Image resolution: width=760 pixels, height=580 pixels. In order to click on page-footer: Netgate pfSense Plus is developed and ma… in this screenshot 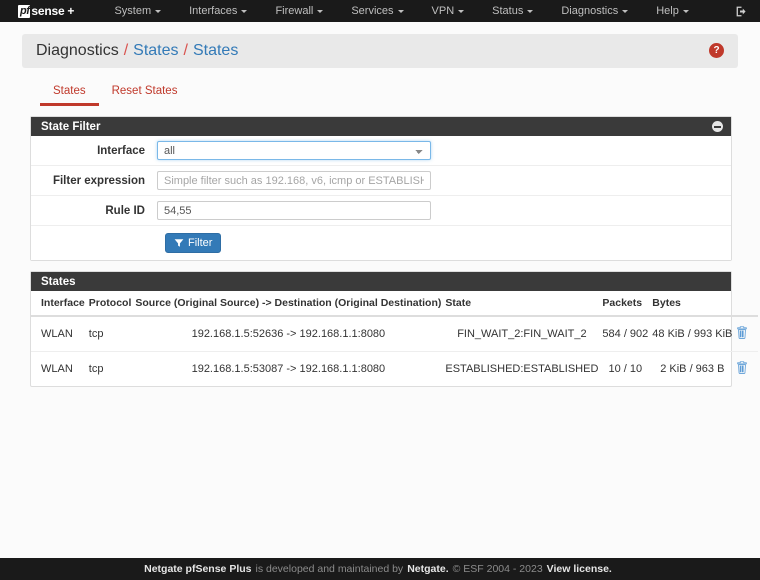, I will do `click(380, 569)`.